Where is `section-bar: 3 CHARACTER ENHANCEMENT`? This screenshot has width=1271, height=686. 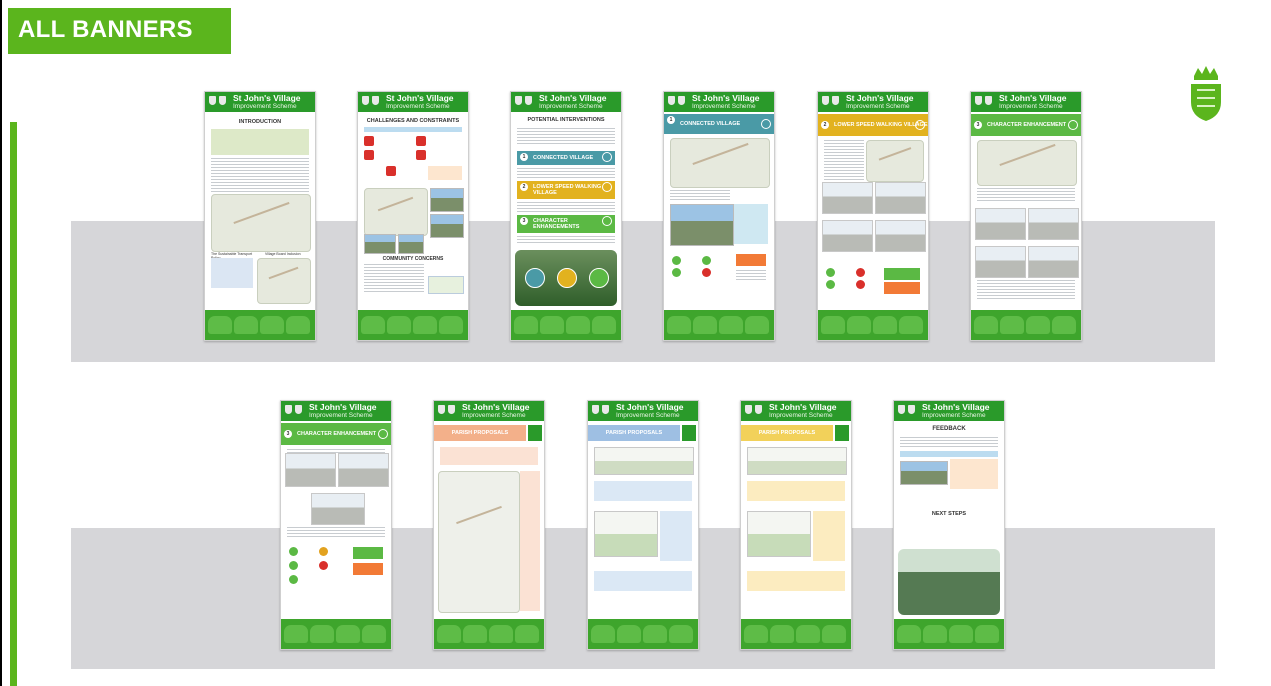 section-bar: 3 CHARACTER ENHANCEMENT is located at coordinates (1026, 125).